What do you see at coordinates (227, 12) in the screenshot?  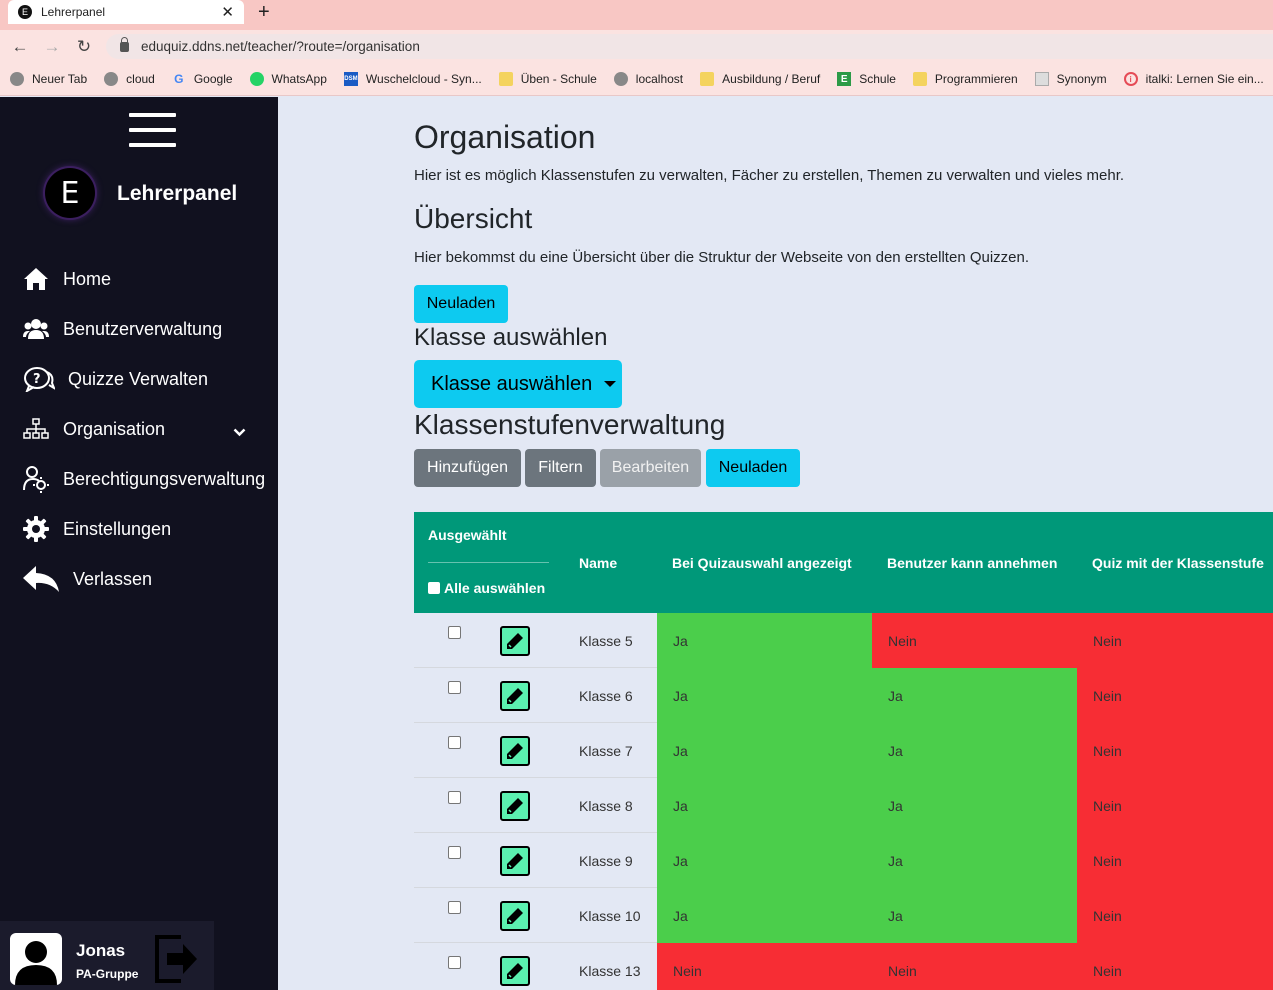 I see `tab-close-icon: ✕` at bounding box center [227, 12].